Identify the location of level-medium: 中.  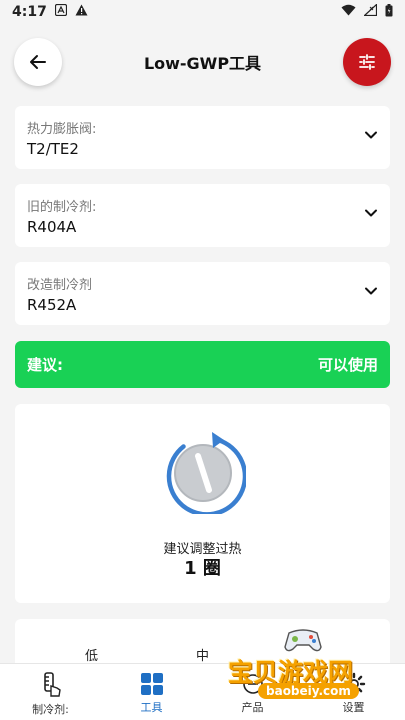
(203, 656).